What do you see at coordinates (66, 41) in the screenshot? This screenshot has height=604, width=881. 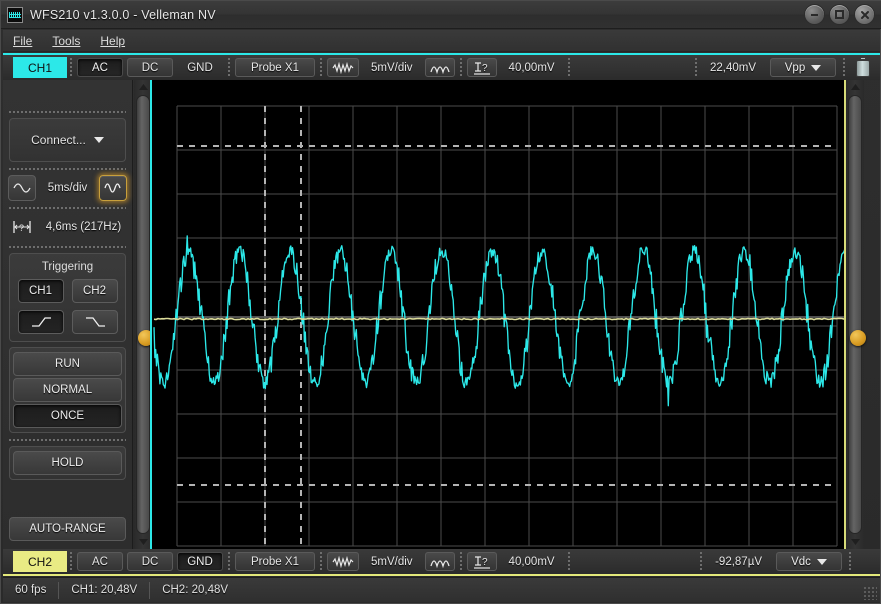 I see `menu-tools: Tools` at bounding box center [66, 41].